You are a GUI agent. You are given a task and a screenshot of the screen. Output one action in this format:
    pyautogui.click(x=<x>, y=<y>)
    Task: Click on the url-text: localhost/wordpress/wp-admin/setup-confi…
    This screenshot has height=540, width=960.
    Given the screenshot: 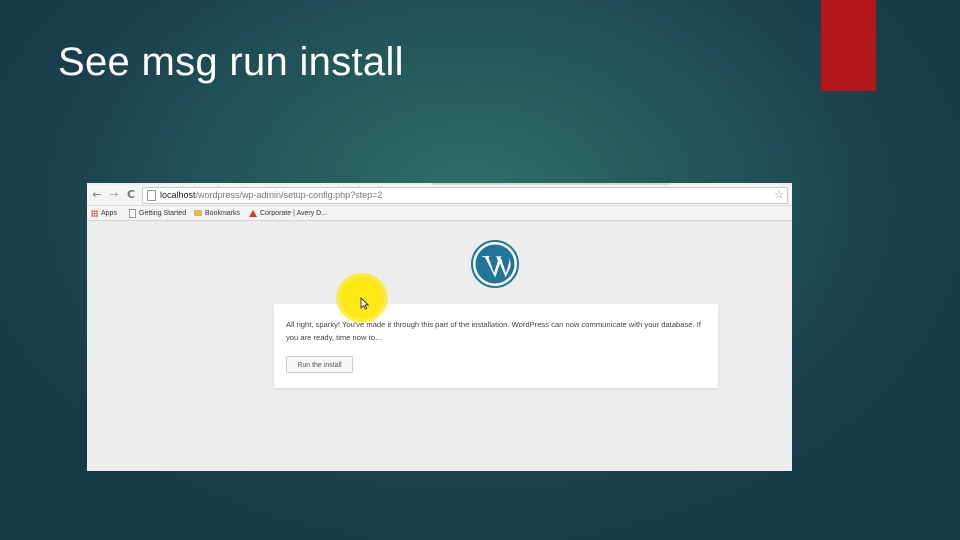 What is the action you would take?
    pyautogui.click(x=271, y=195)
    